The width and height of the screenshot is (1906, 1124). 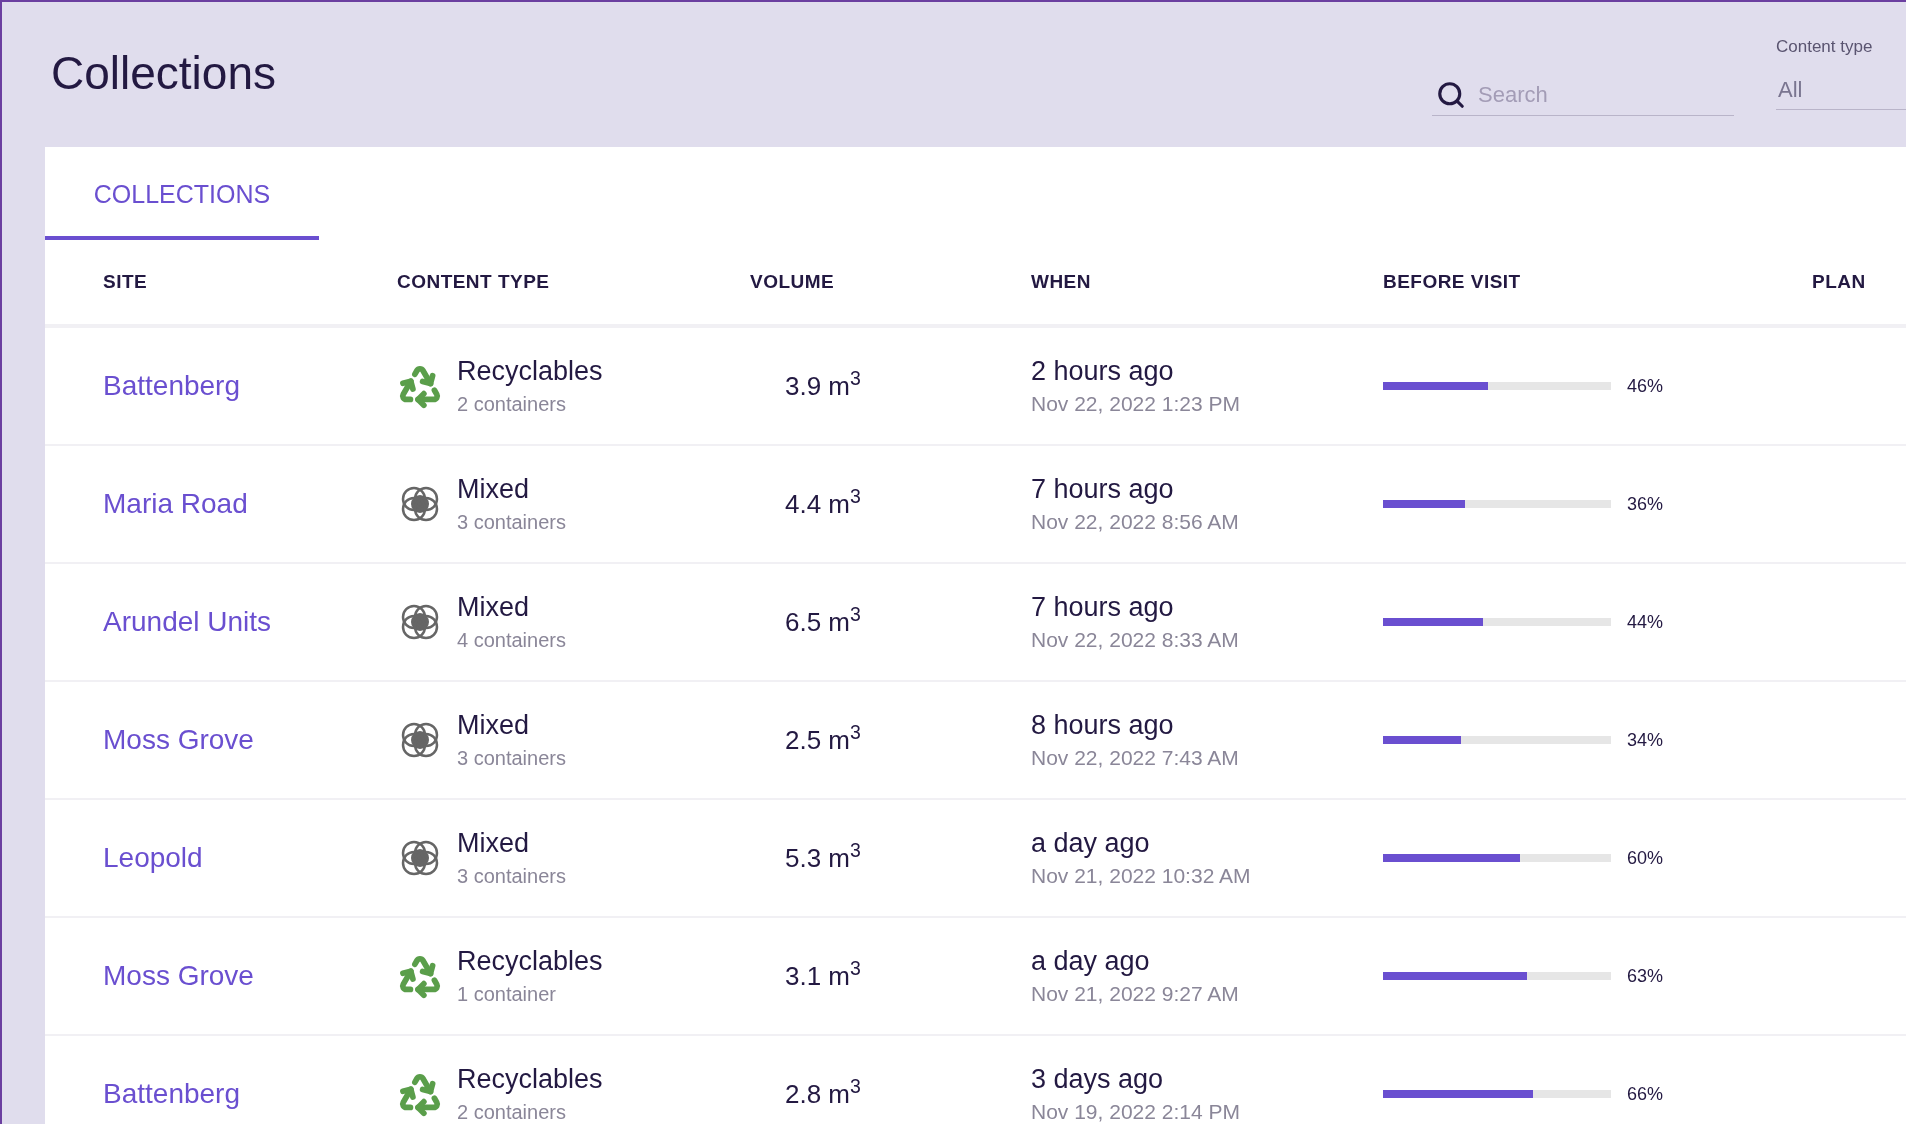 I want to click on date-text: Nov 22, 2022 8:56 AM, so click(x=1135, y=522).